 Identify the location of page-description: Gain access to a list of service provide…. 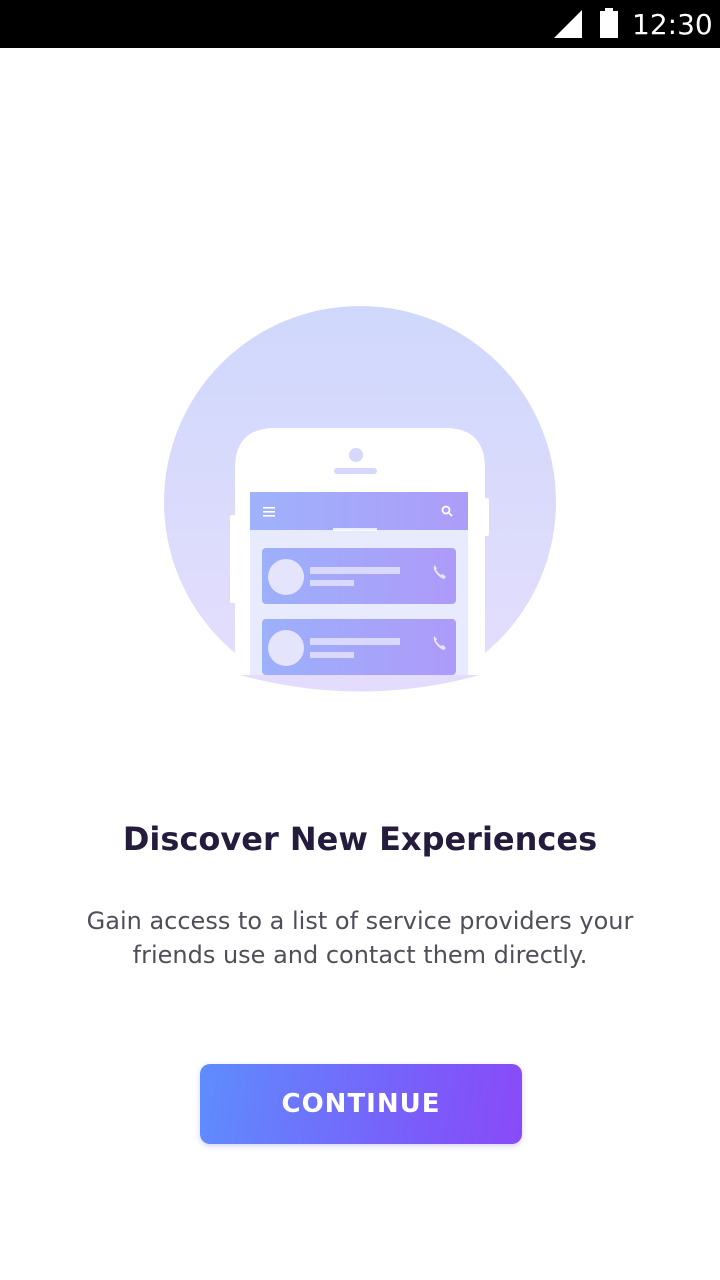
(360, 938).